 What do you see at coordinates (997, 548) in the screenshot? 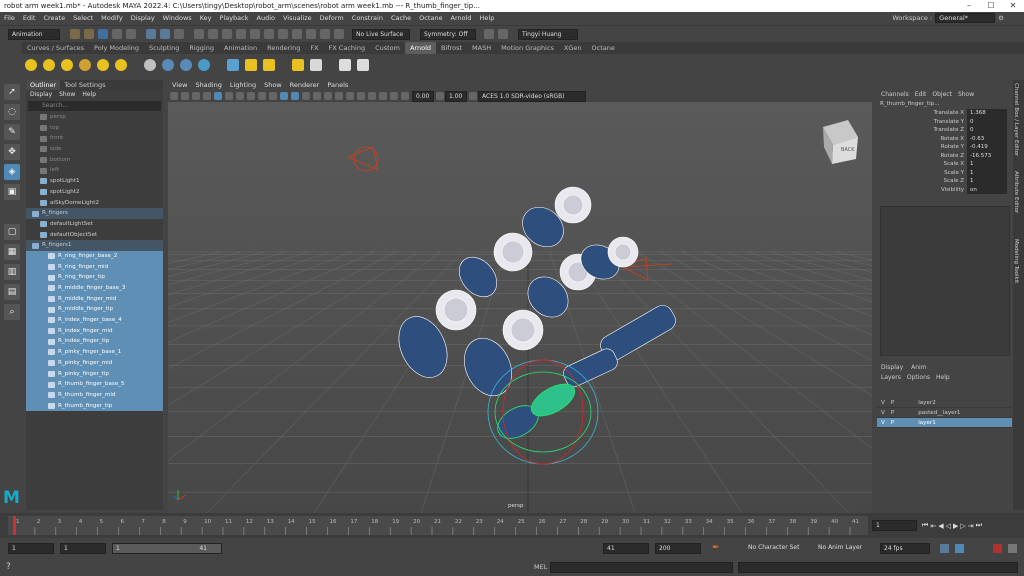
I see `anim-prefs-icon` at bounding box center [997, 548].